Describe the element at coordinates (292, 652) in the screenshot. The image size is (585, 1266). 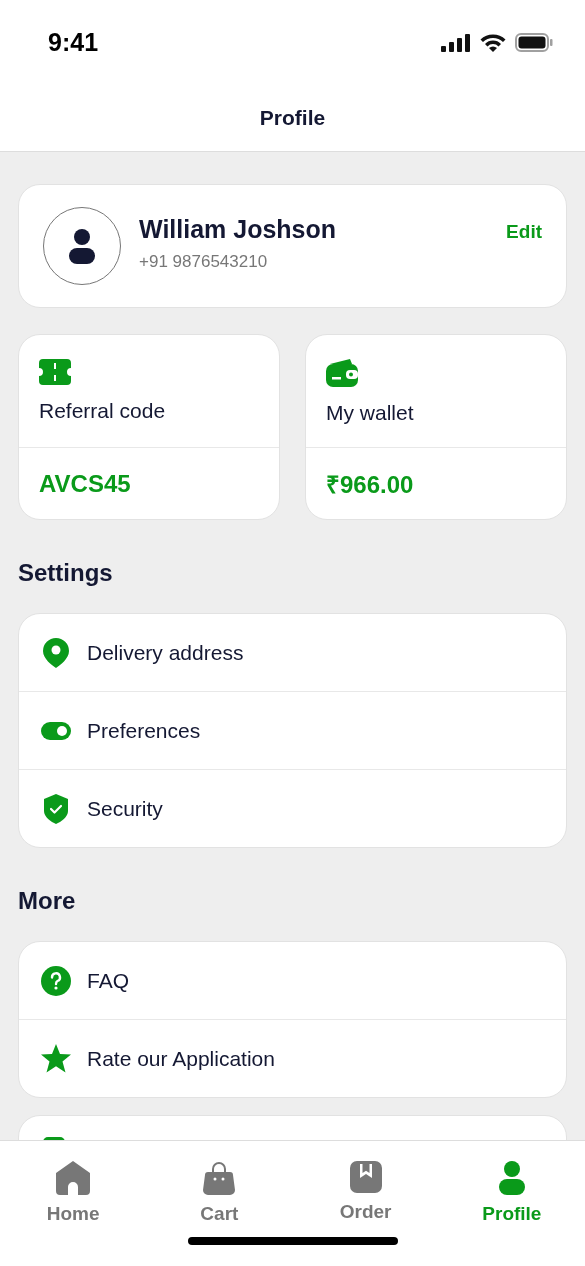
I see `menu-item: Delivery address` at that location.